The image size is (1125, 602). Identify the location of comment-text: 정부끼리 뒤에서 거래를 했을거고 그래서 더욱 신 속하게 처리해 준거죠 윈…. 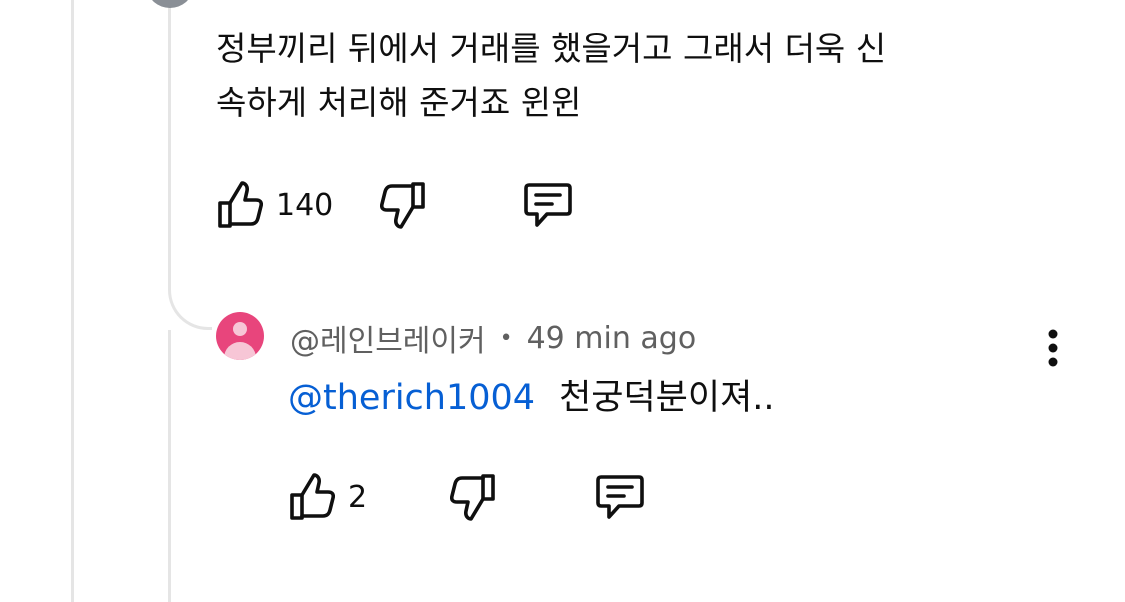
(626, 76).